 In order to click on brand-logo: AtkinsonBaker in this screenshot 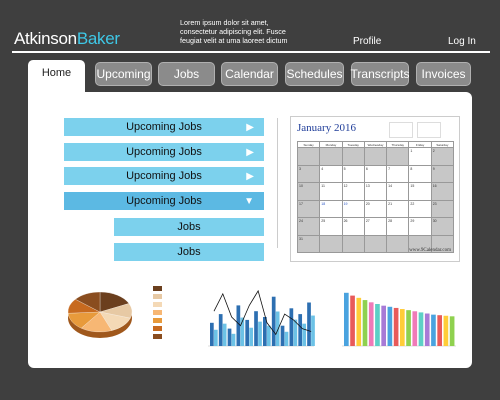, I will do `click(67, 39)`.